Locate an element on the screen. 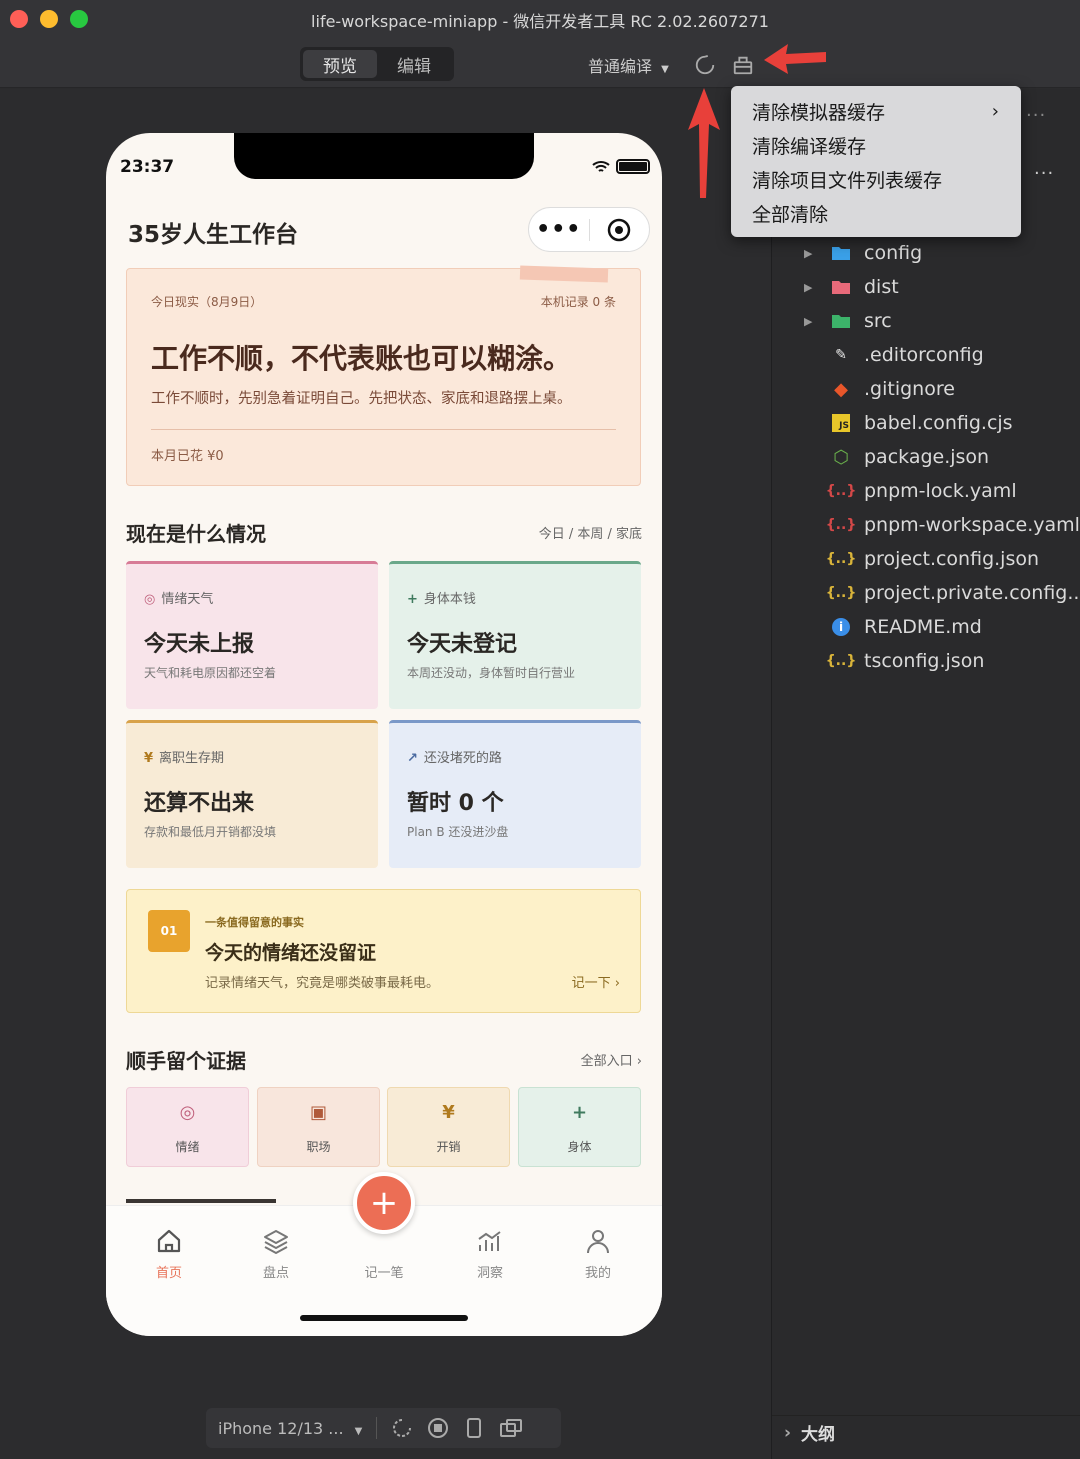 This screenshot has height=1459, width=1080. close-window-button is located at coordinates (19, 19).